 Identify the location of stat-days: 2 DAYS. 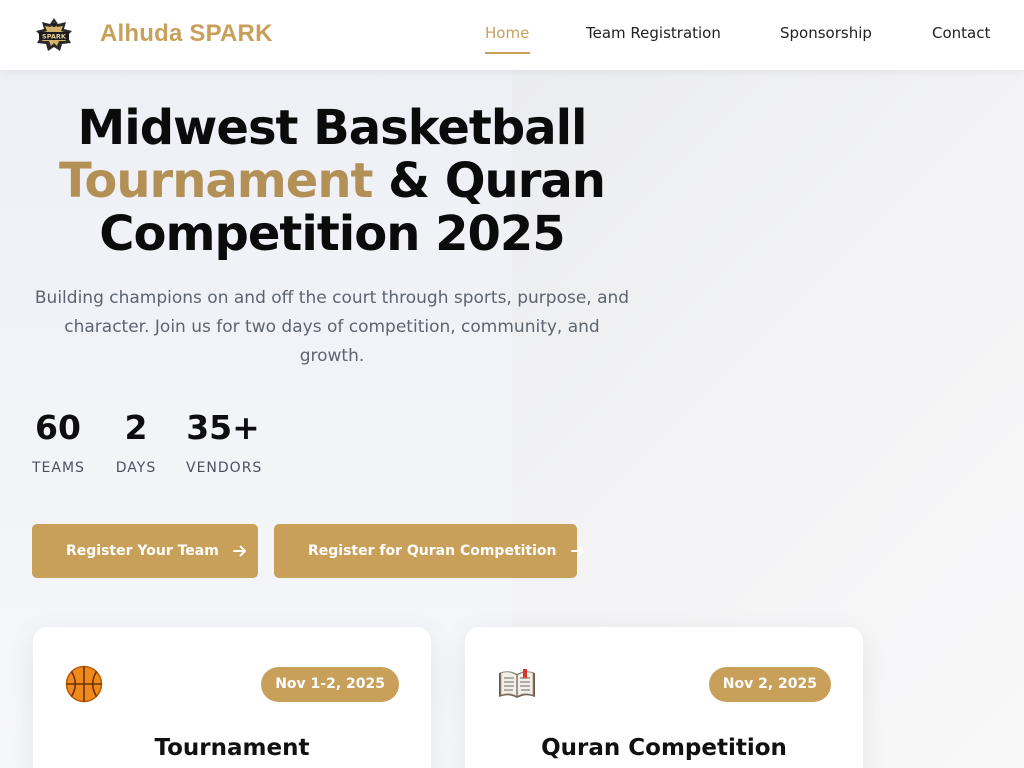
(136, 442).